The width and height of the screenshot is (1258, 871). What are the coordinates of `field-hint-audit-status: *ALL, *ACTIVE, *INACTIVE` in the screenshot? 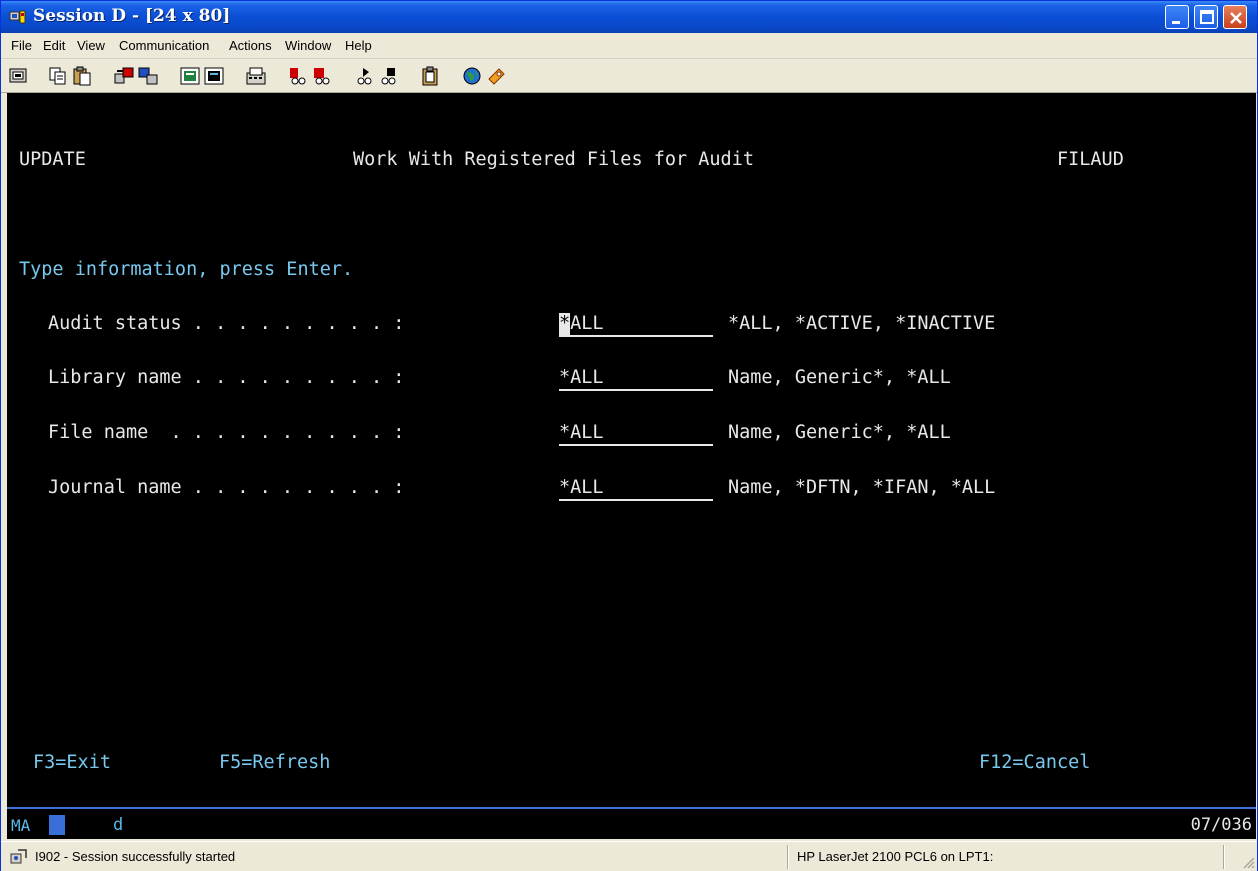 It's located at (862, 323).